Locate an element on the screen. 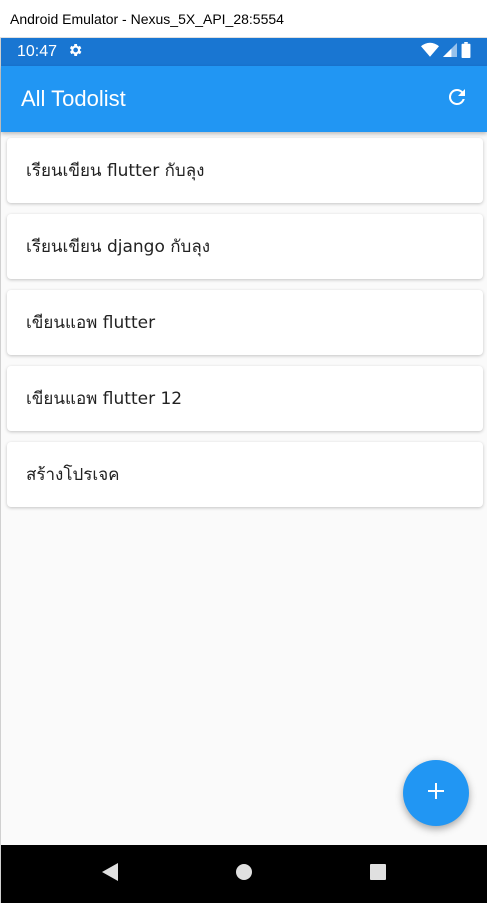  home-icon is located at coordinates (244, 874).